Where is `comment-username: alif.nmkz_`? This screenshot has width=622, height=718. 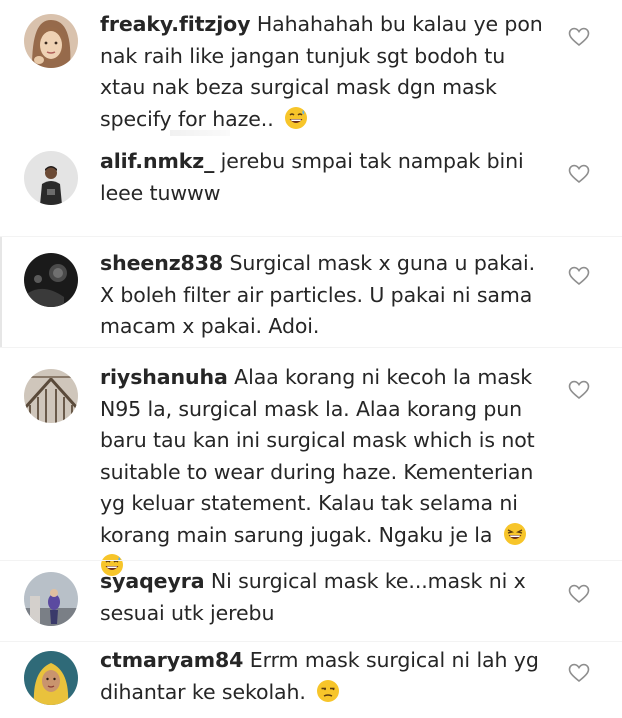 comment-username: alif.nmkz_ is located at coordinates (157, 161).